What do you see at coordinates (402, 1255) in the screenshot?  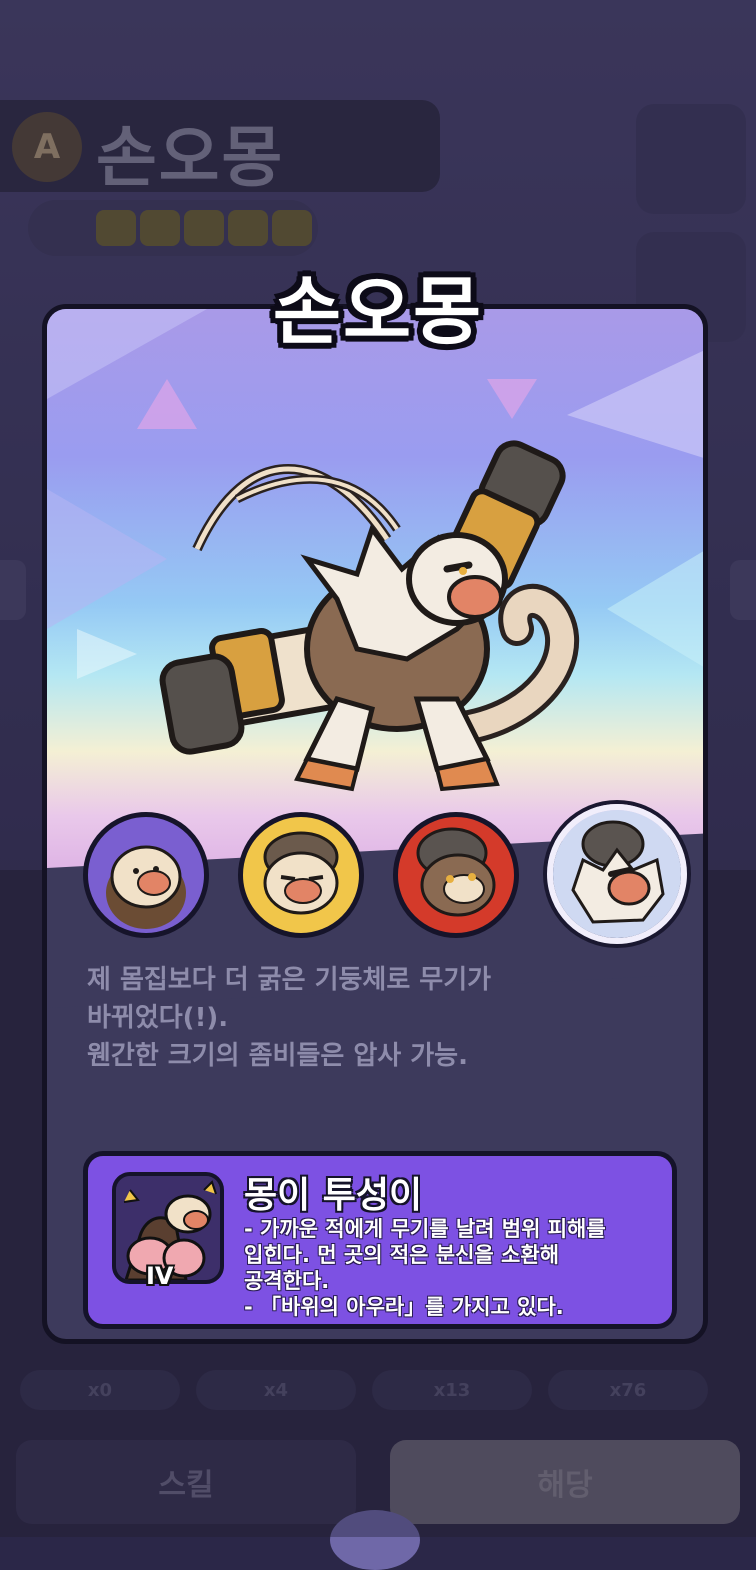 I see `skill-line: 입힌다. 먼 곳의 적은 분신을 소환해` at bounding box center [402, 1255].